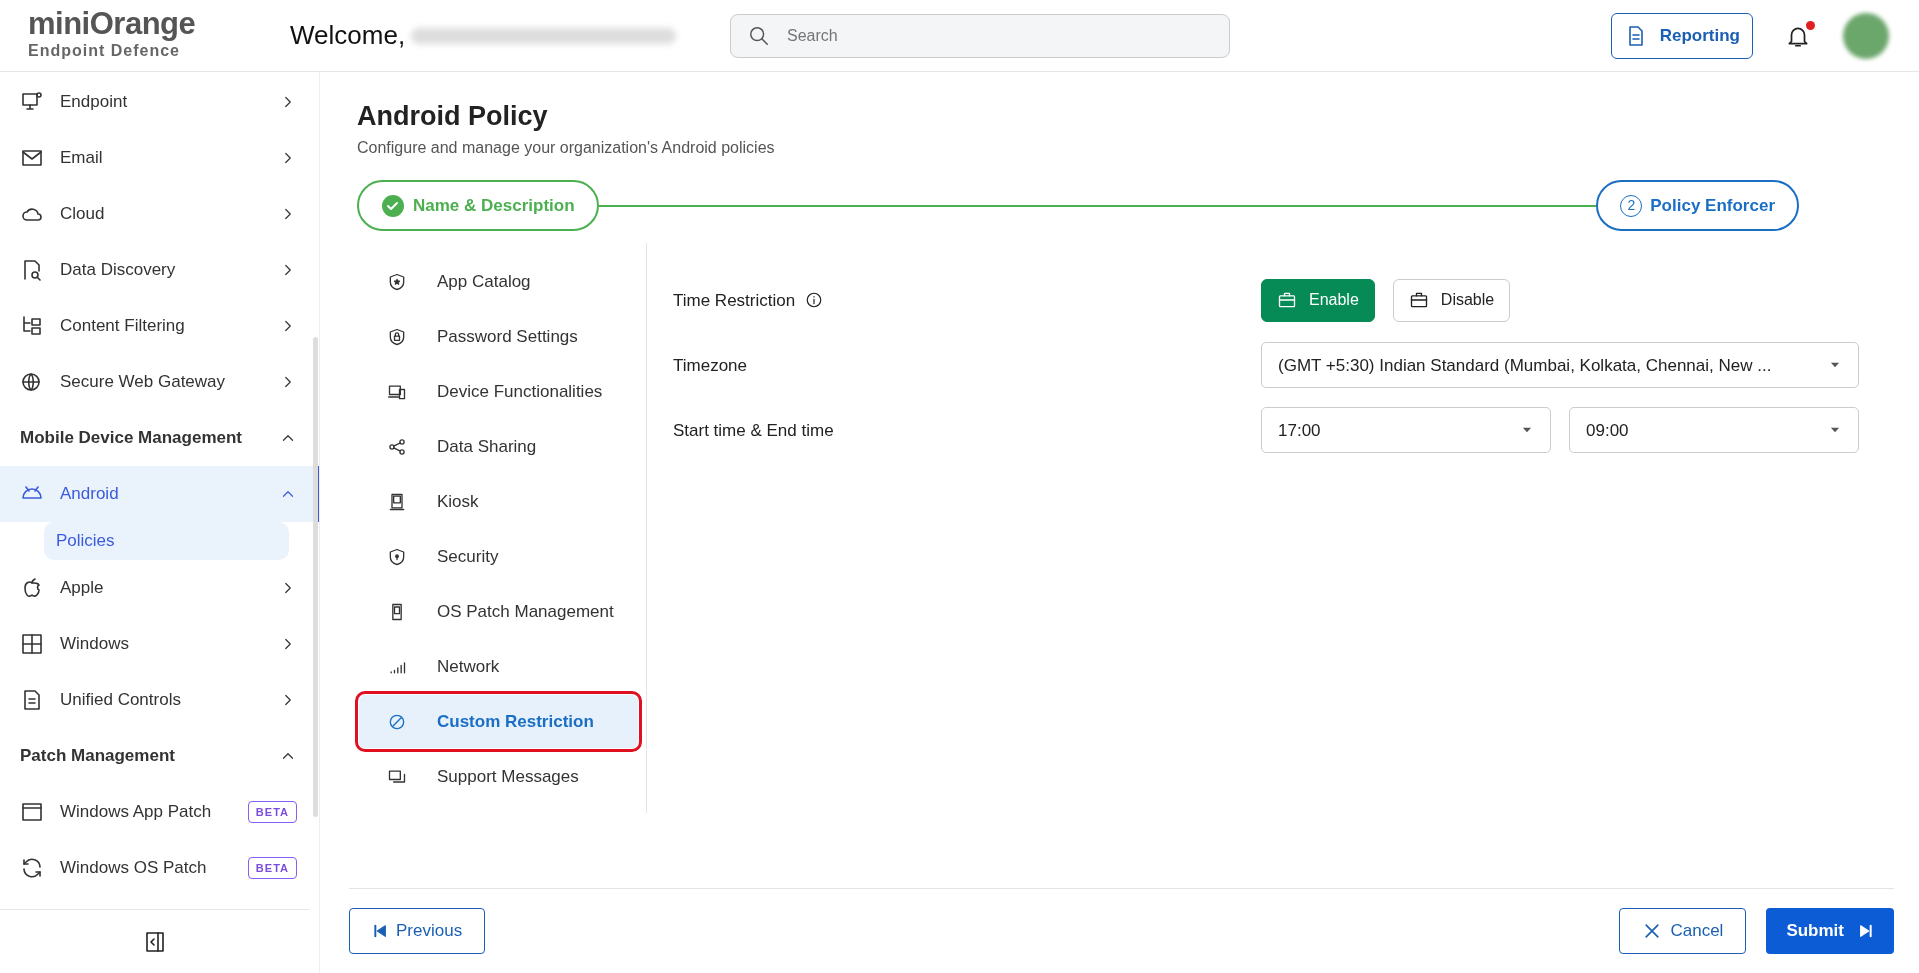  What do you see at coordinates (1830, 931) in the screenshot?
I see `submit-button: Submit` at bounding box center [1830, 931].